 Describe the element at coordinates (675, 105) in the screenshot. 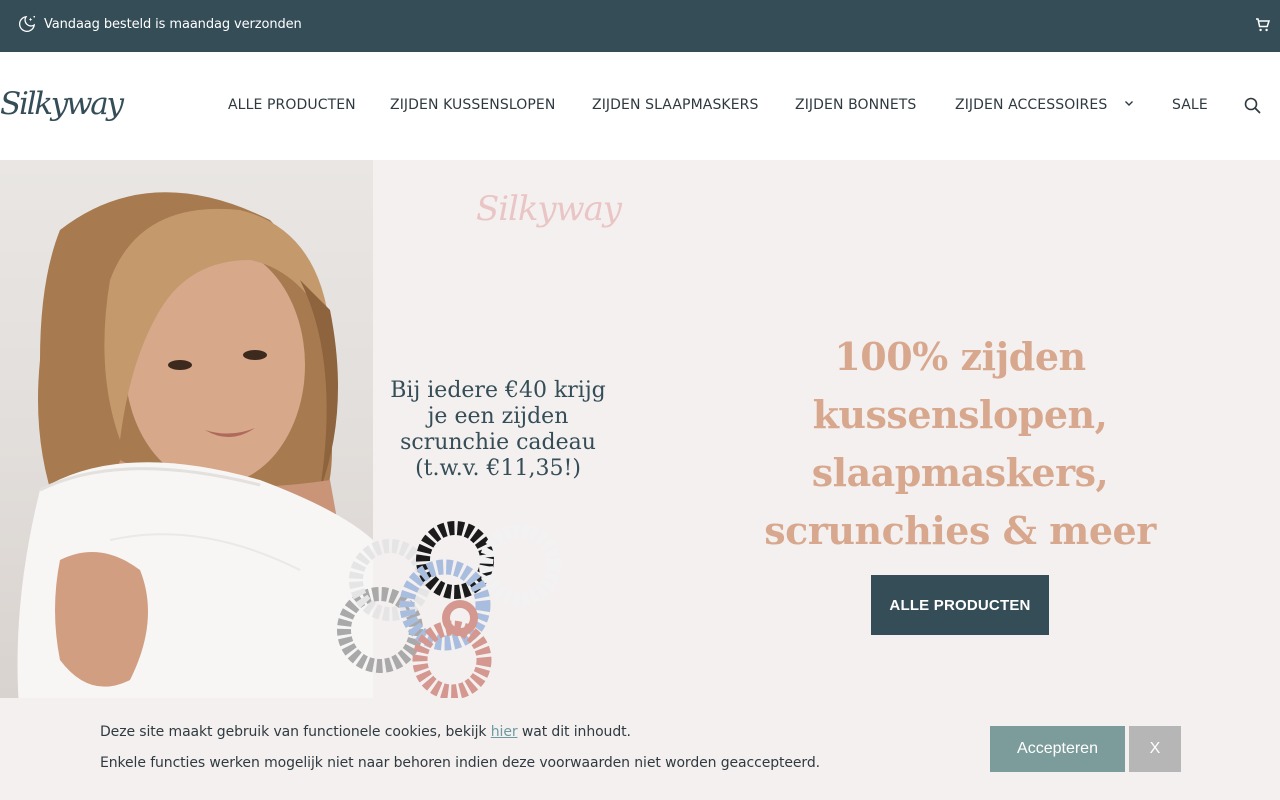

I see `nav-silk-sleep-masks: ZIJDEN SLAAPMASKERS` at that location.